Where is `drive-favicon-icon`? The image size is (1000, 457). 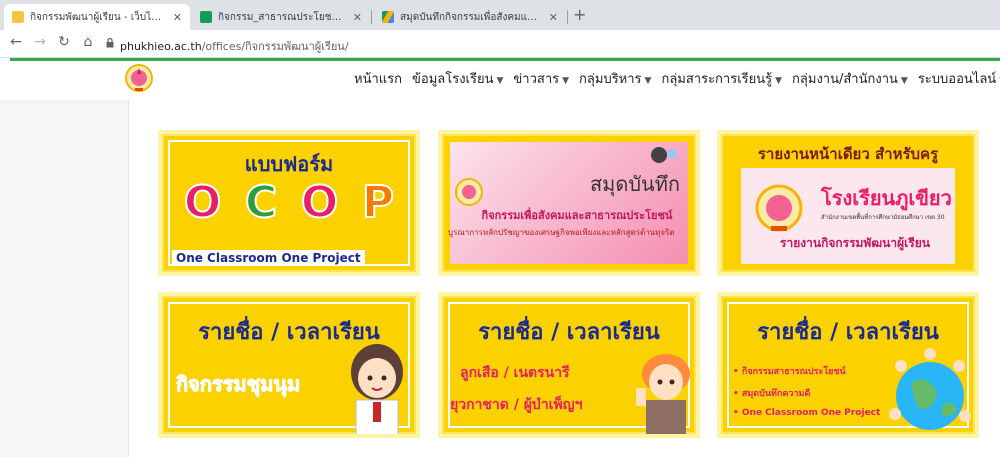 drive-favicon-icon is located at coordinates (388, 17).